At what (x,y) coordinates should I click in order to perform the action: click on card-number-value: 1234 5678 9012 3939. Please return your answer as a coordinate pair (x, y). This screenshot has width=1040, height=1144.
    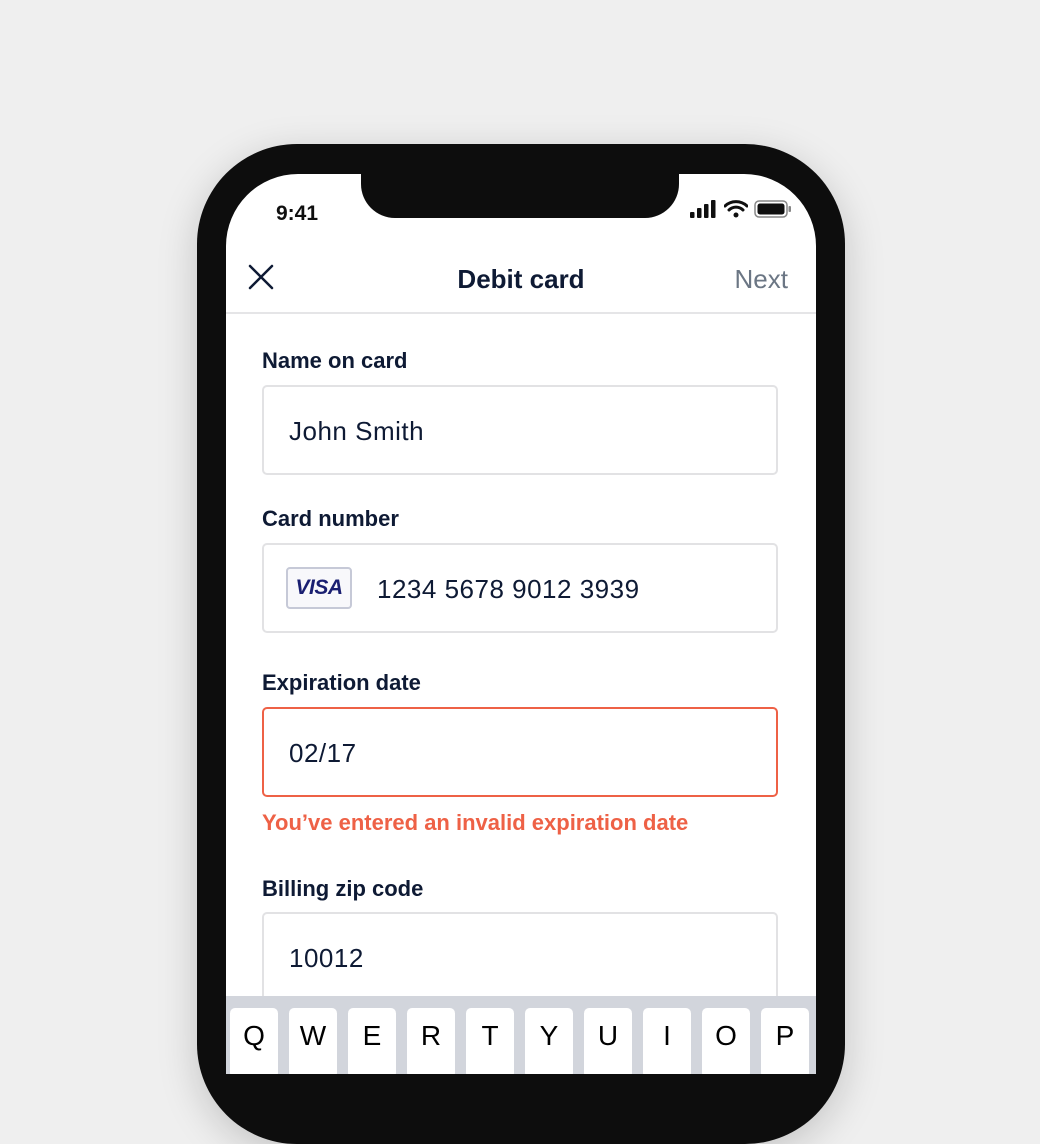
    Looking at the image, I should click on (508, 589).